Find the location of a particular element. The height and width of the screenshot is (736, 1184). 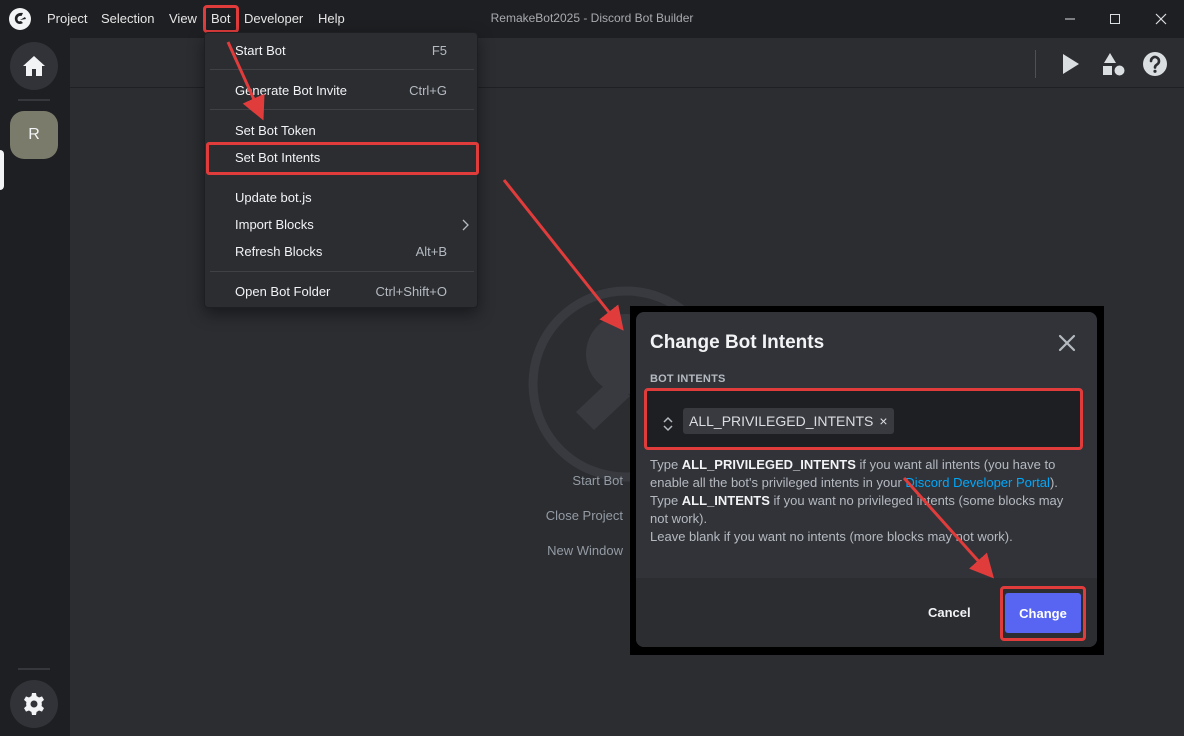

close-window-button is located at coordinates (1161, 19).